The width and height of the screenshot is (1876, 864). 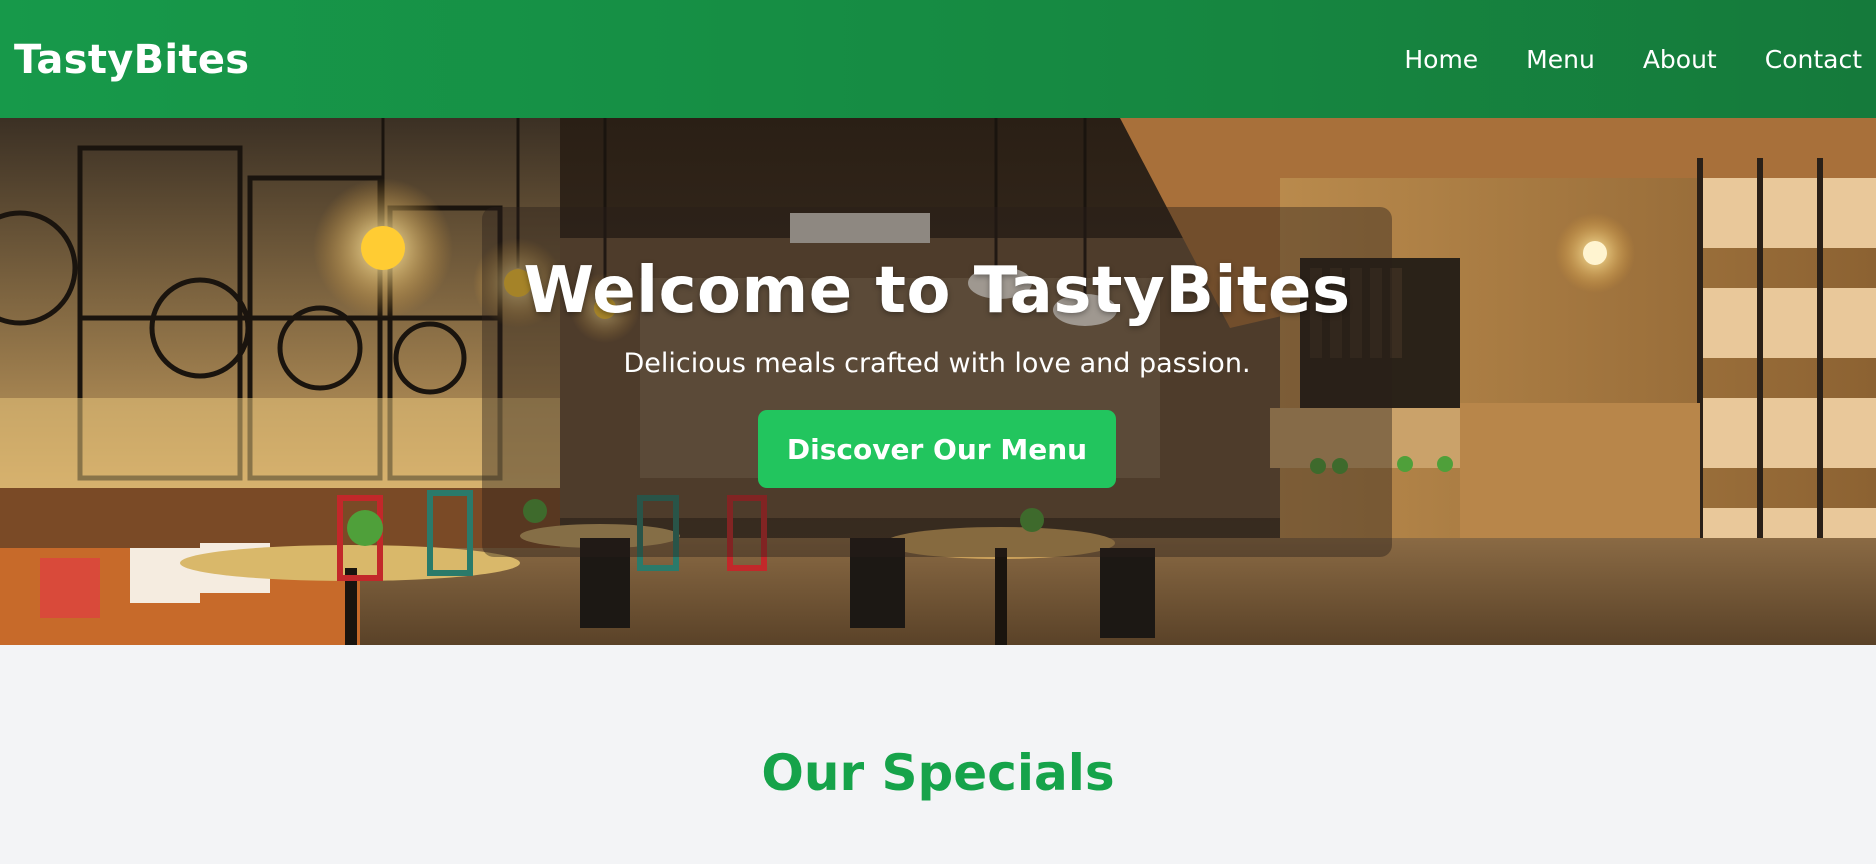 I want to click on nav-menu-link: Menu, so click(x=1560, y=59).